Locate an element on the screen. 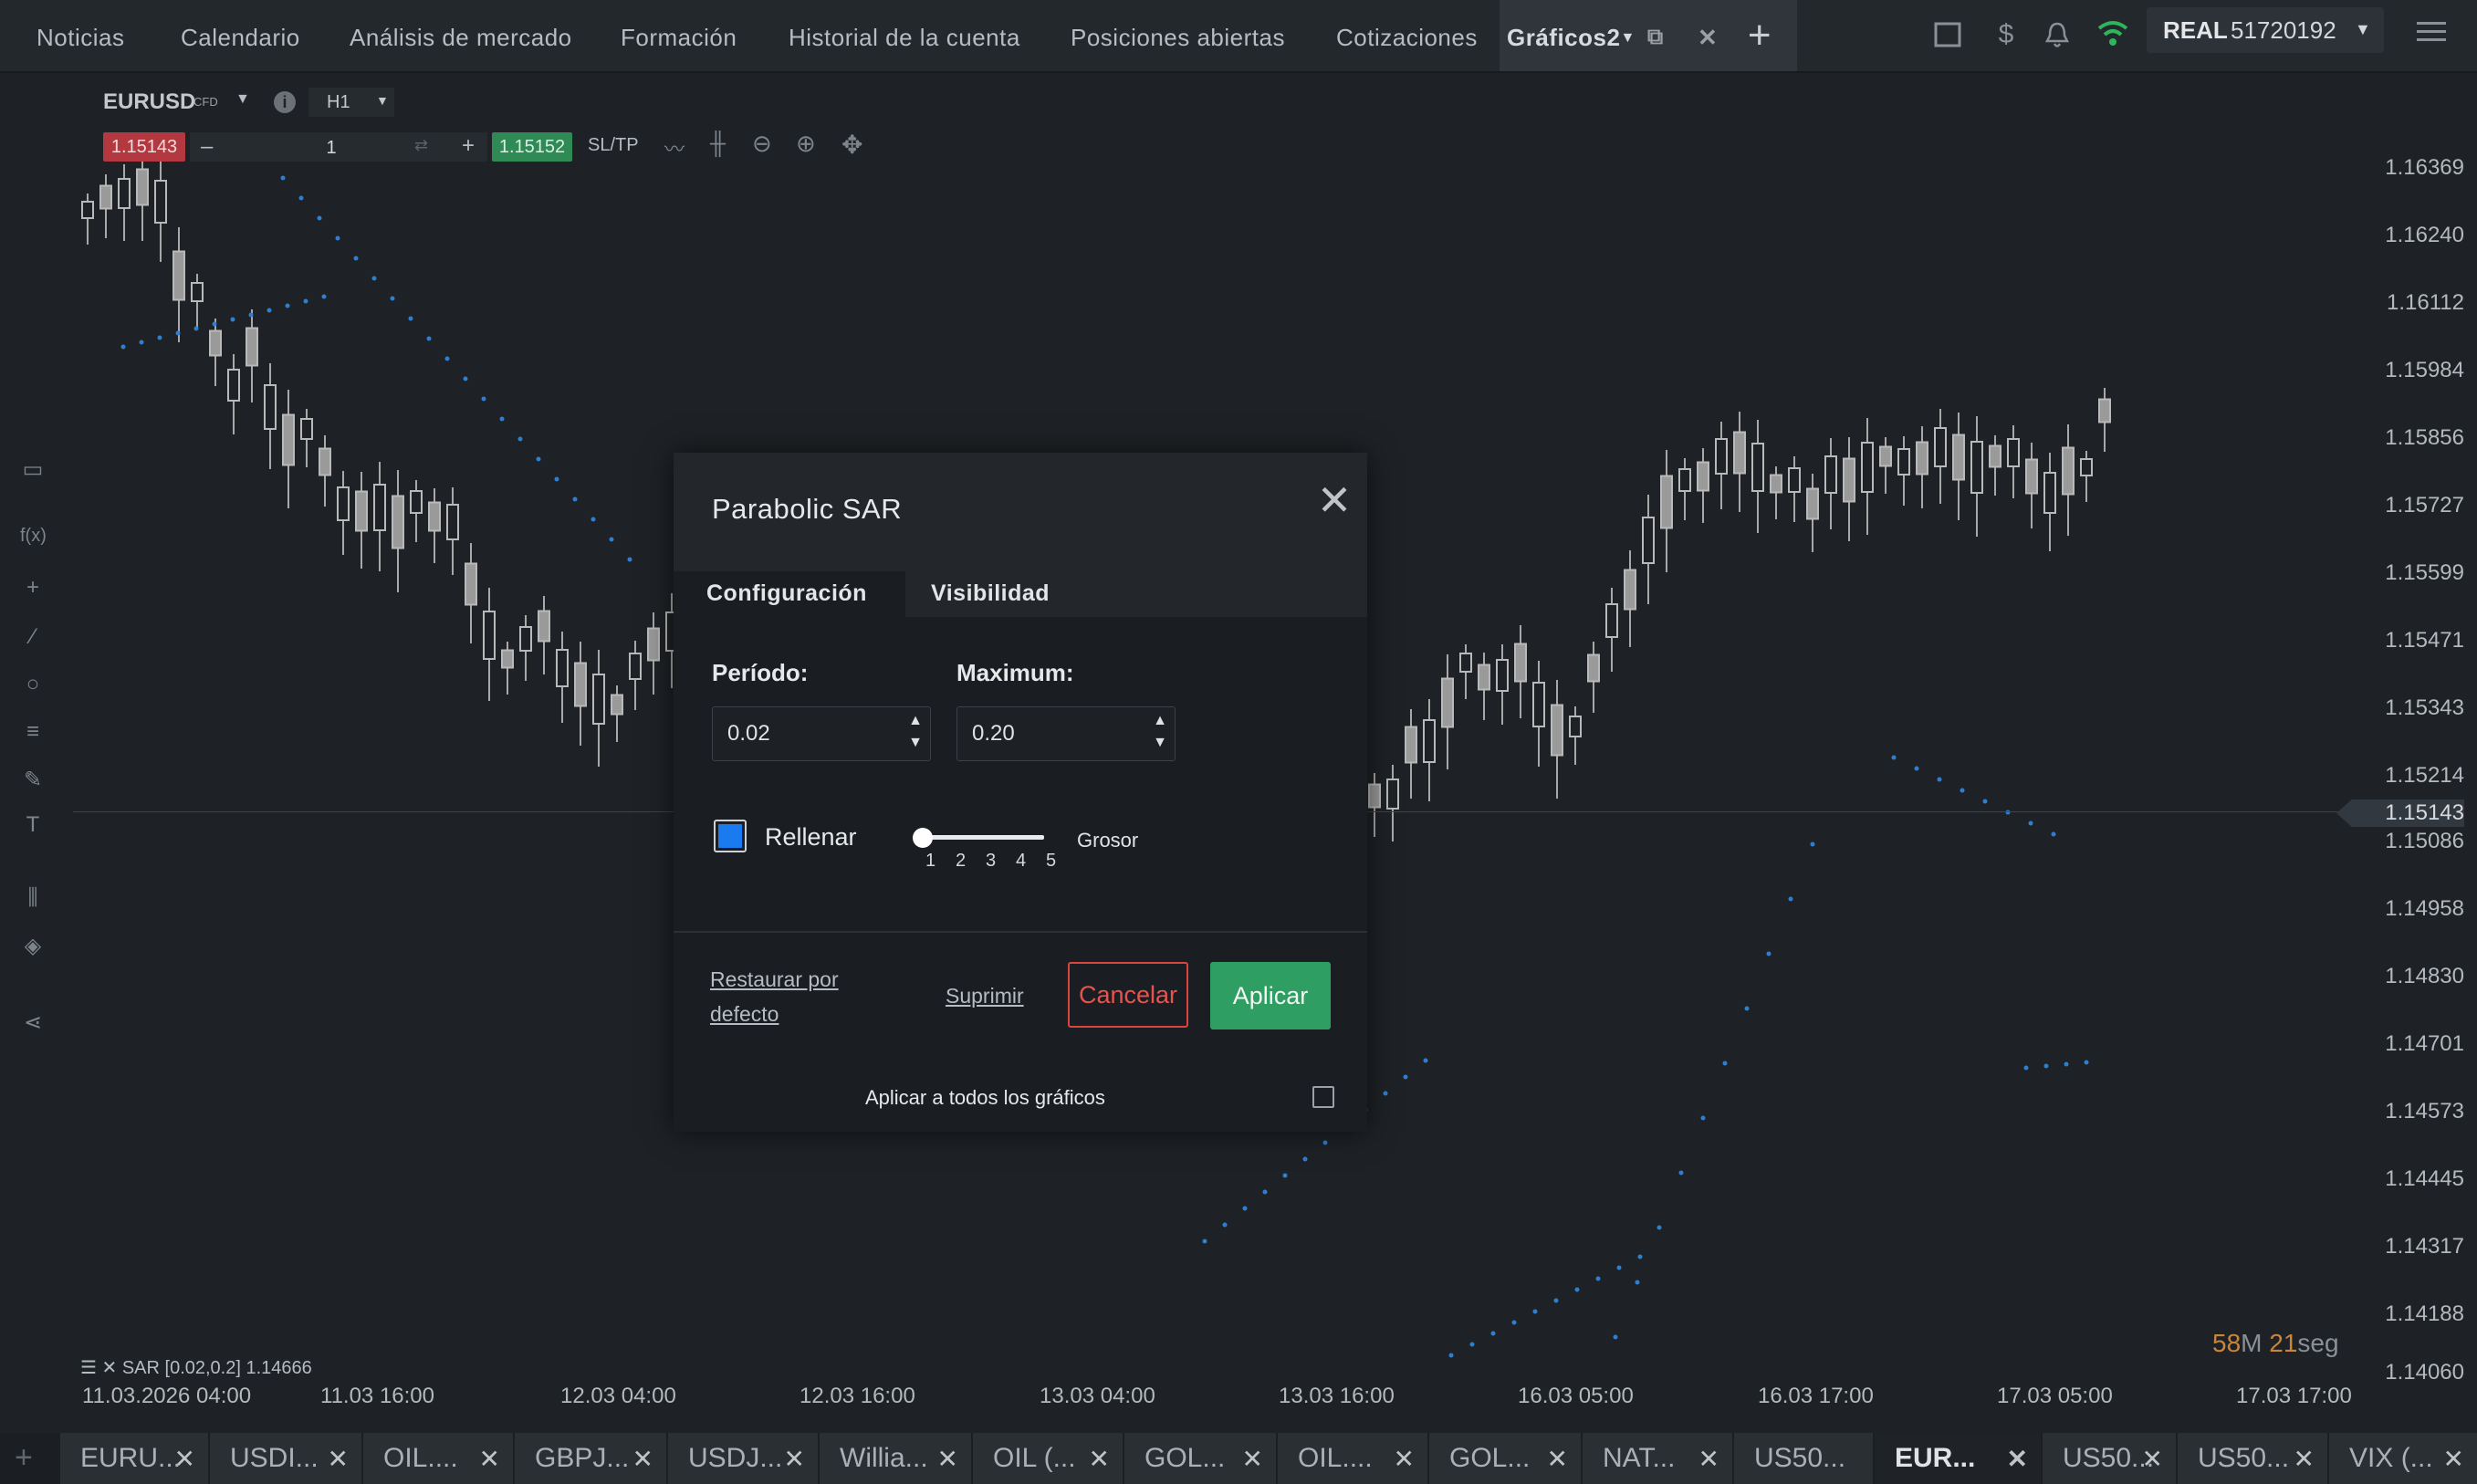  symbol-tab-active: EUR... ✕ is located at coordinates (1959, 1458).